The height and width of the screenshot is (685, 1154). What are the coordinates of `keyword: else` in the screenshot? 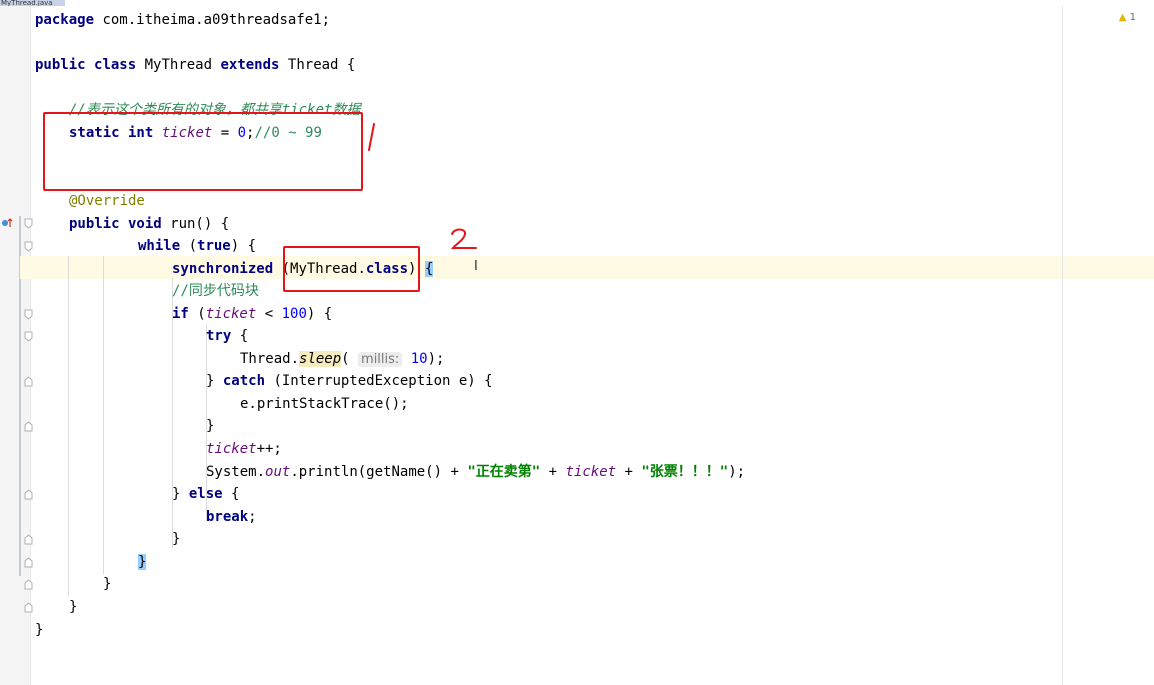 It's located at (205, 494).